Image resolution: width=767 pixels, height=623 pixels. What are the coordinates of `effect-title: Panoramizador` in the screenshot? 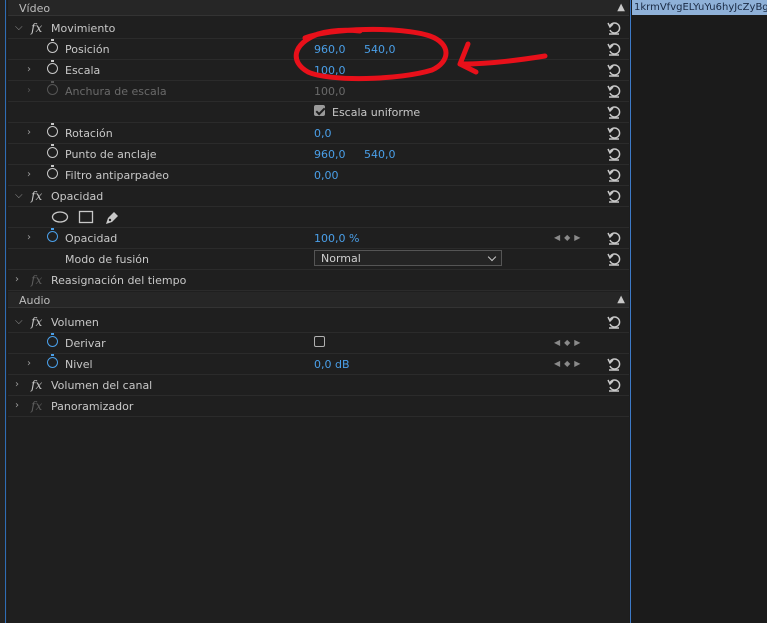 It's located at (92, 406).